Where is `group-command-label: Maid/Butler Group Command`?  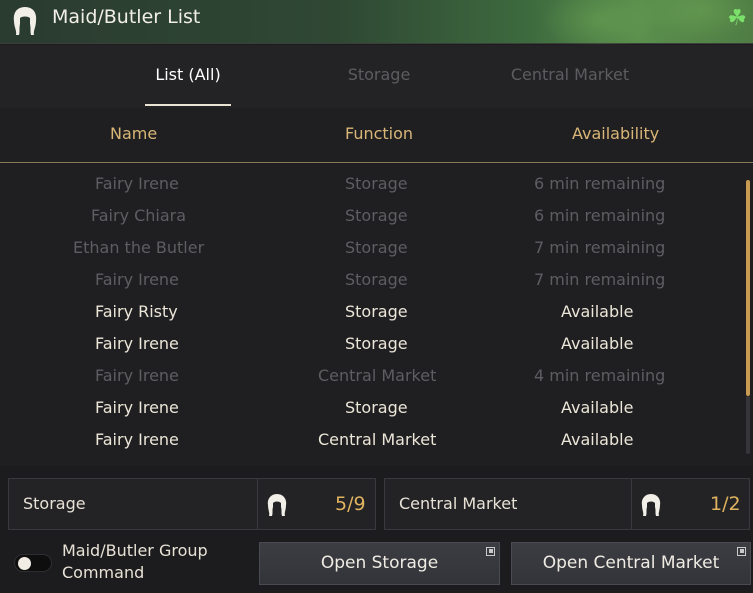
group-command-label: Maid/Butler Group Command is located at coordinates (147, 562).